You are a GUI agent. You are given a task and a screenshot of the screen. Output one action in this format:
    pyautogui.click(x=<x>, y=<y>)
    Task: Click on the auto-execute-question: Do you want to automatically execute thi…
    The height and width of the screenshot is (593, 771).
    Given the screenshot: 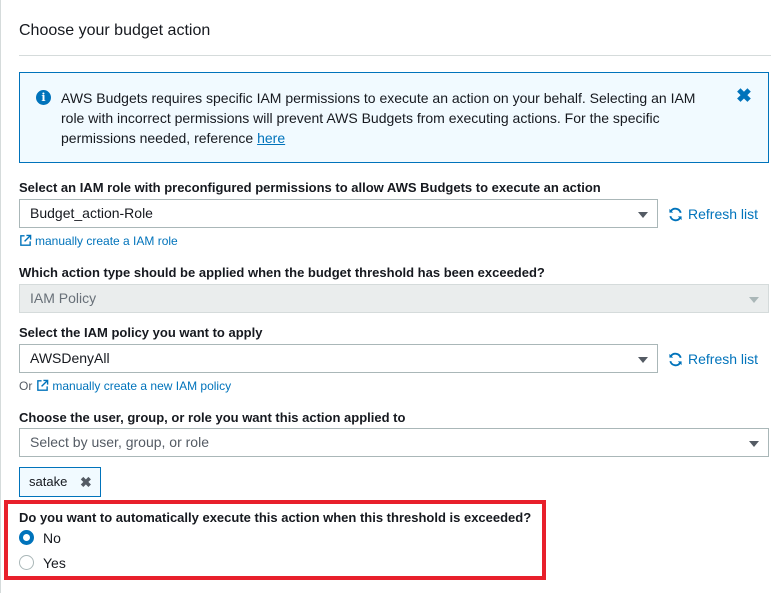 What is the action you would take?
    pyautogui.click(x=275, y=517)
    